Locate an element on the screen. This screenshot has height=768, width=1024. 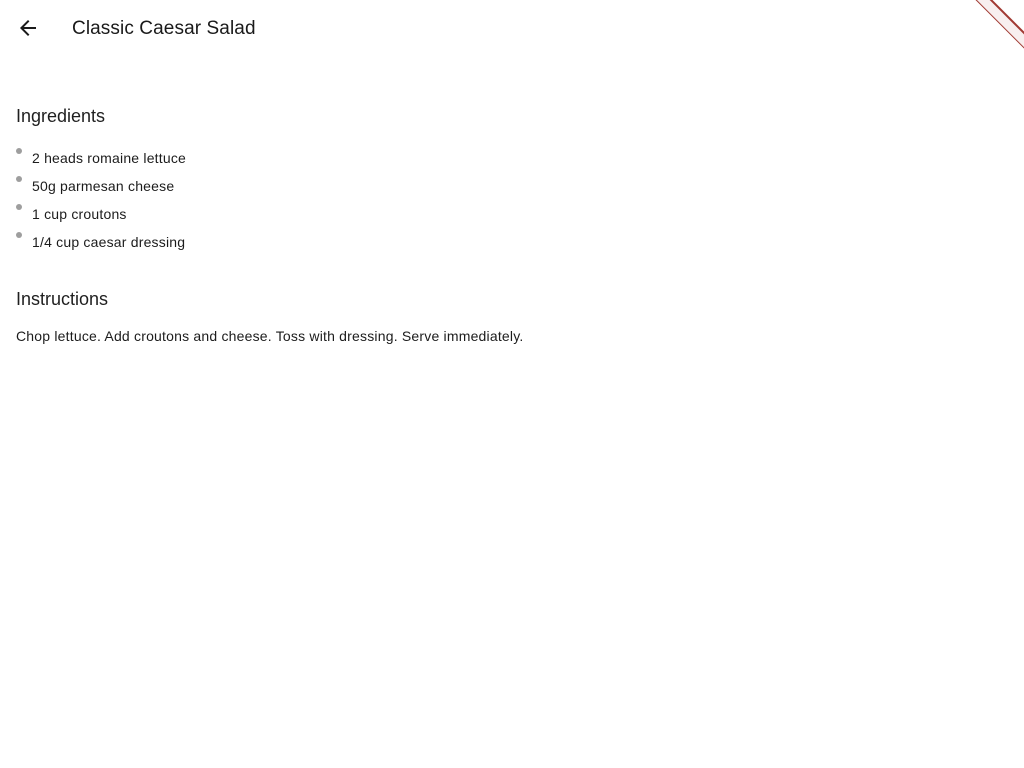
ingredient-text: 50g parmesan cheese is located at coordinates (103, 186).